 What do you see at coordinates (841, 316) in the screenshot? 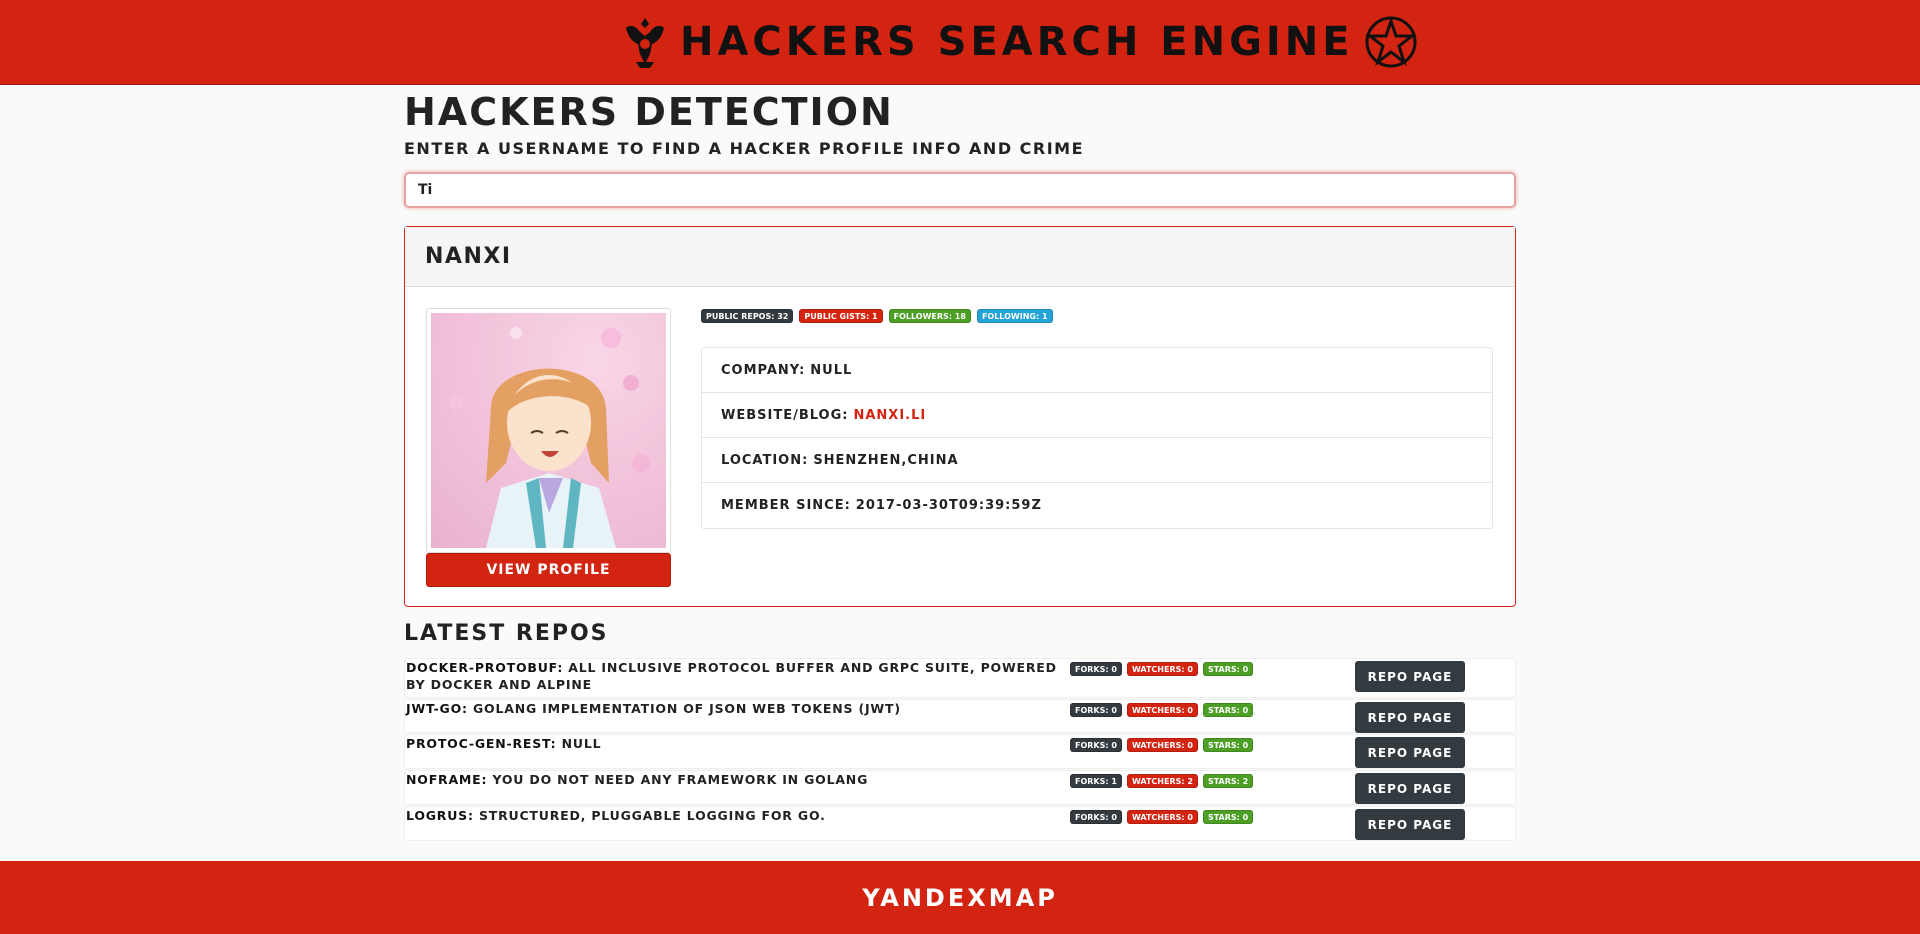
I see `public-gists-badge: PUBLIC GISTS: 1` at bounding box center [841, 316].